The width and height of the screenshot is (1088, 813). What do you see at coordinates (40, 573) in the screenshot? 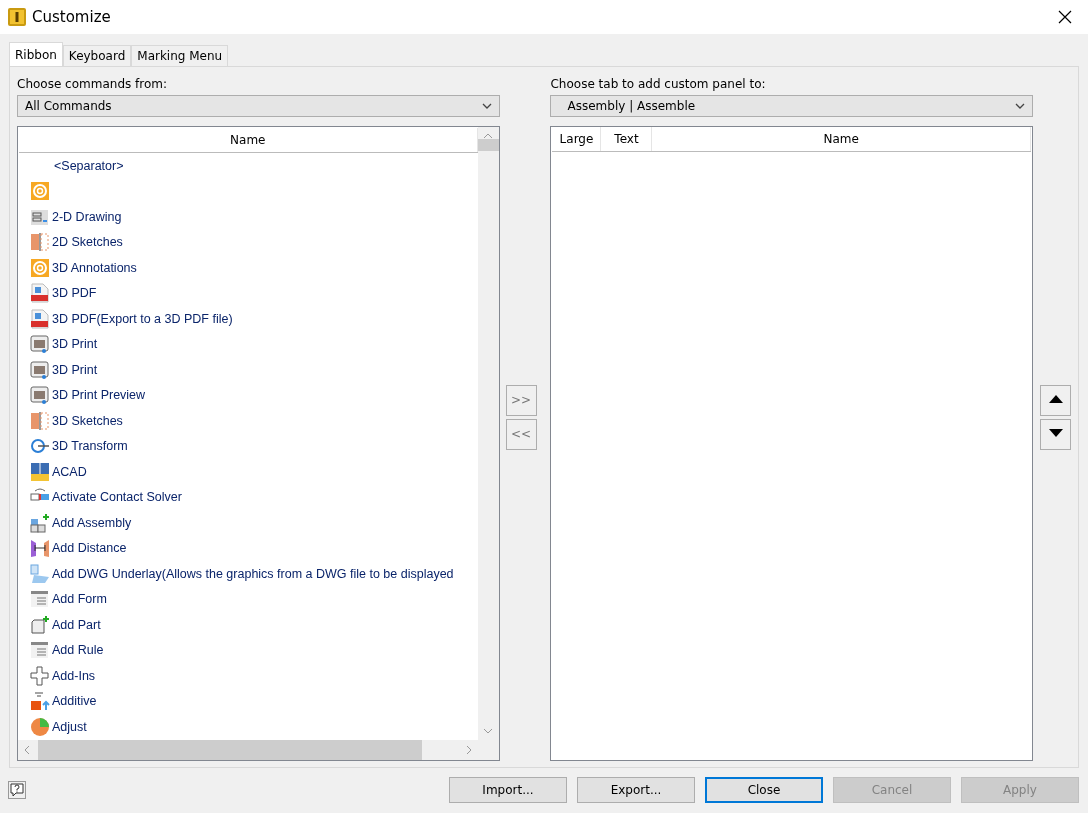
I see `underlay-icon` at bounding box center [40, 573].